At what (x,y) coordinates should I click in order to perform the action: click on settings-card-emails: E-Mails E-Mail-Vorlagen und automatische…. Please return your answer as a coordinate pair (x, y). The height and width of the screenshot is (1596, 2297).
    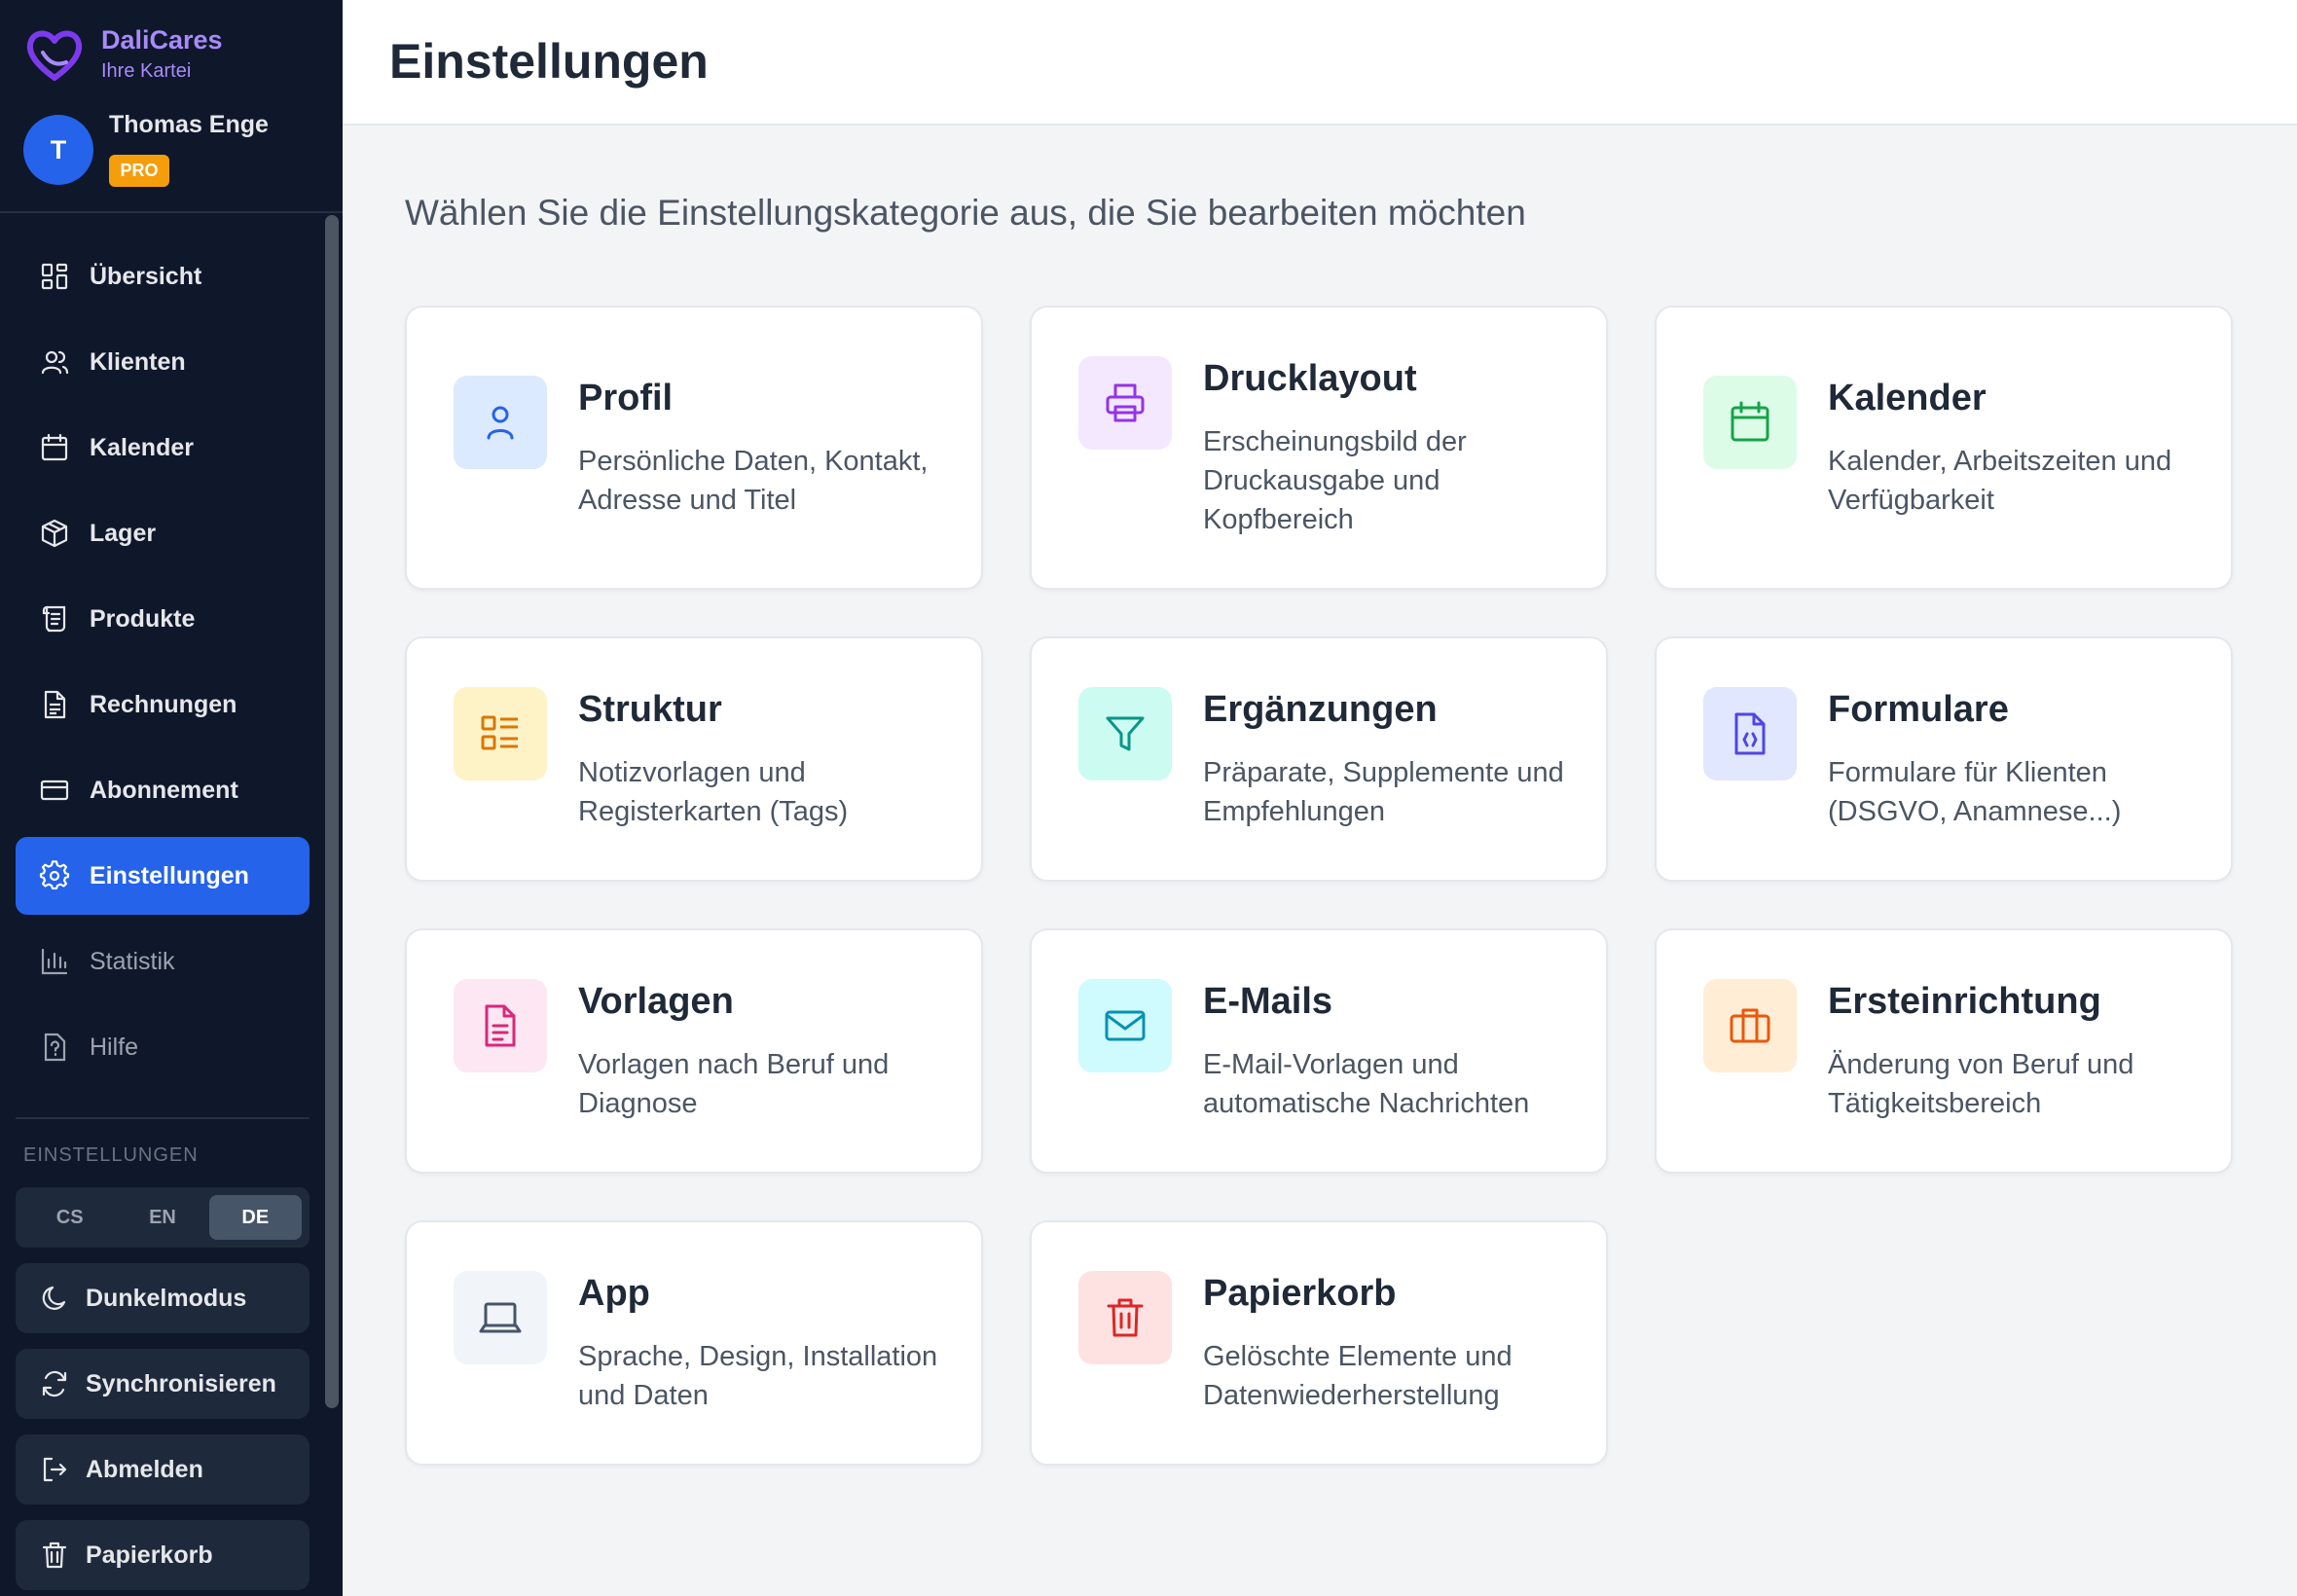
    Looking at the image, I should click on (1319, 1051).